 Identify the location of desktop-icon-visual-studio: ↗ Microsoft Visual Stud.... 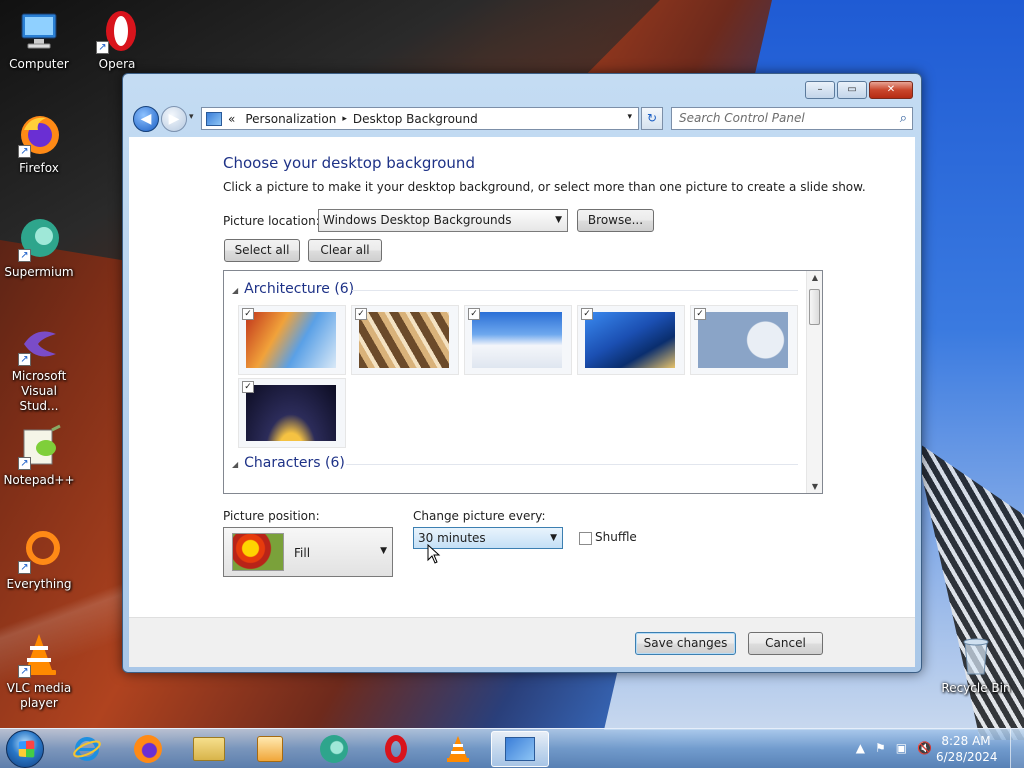
(39, 367).